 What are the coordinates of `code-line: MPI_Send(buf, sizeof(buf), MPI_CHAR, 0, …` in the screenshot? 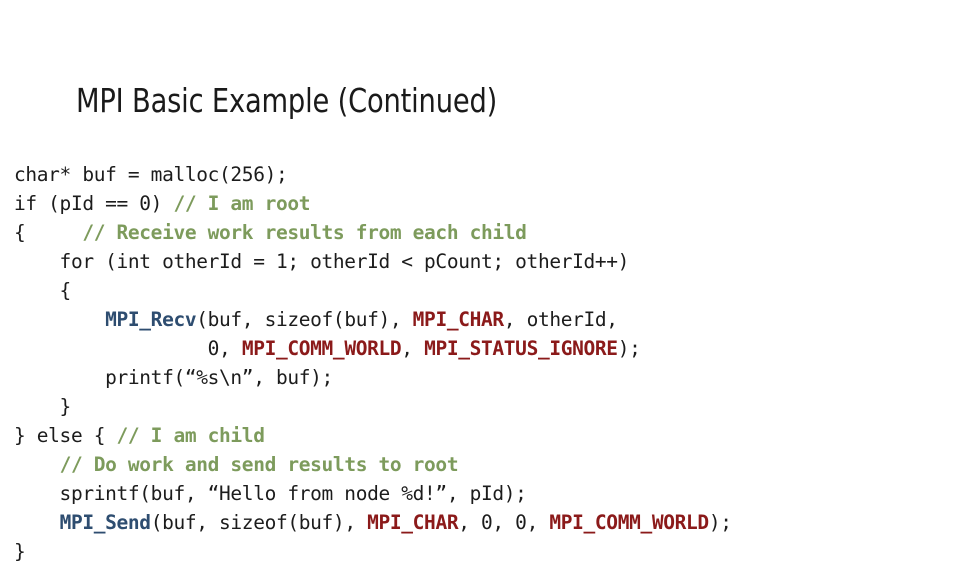 It's located at (484, 522).